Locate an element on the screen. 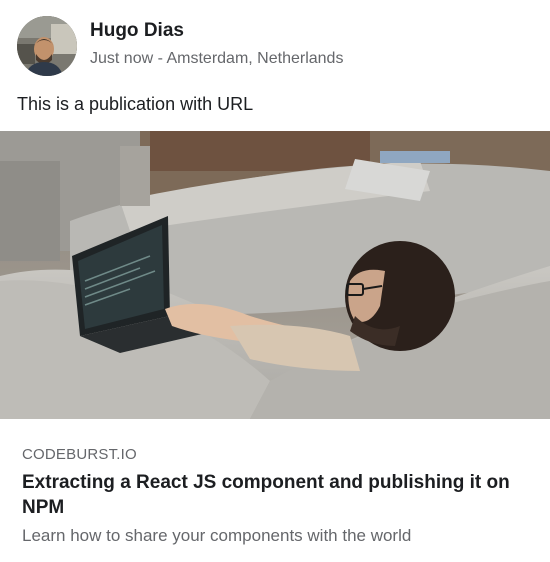 Image resolution: width=550 pixels, height=562 pixels. link-domain: CODEBURST.IO is located at coordinates (79, 454).